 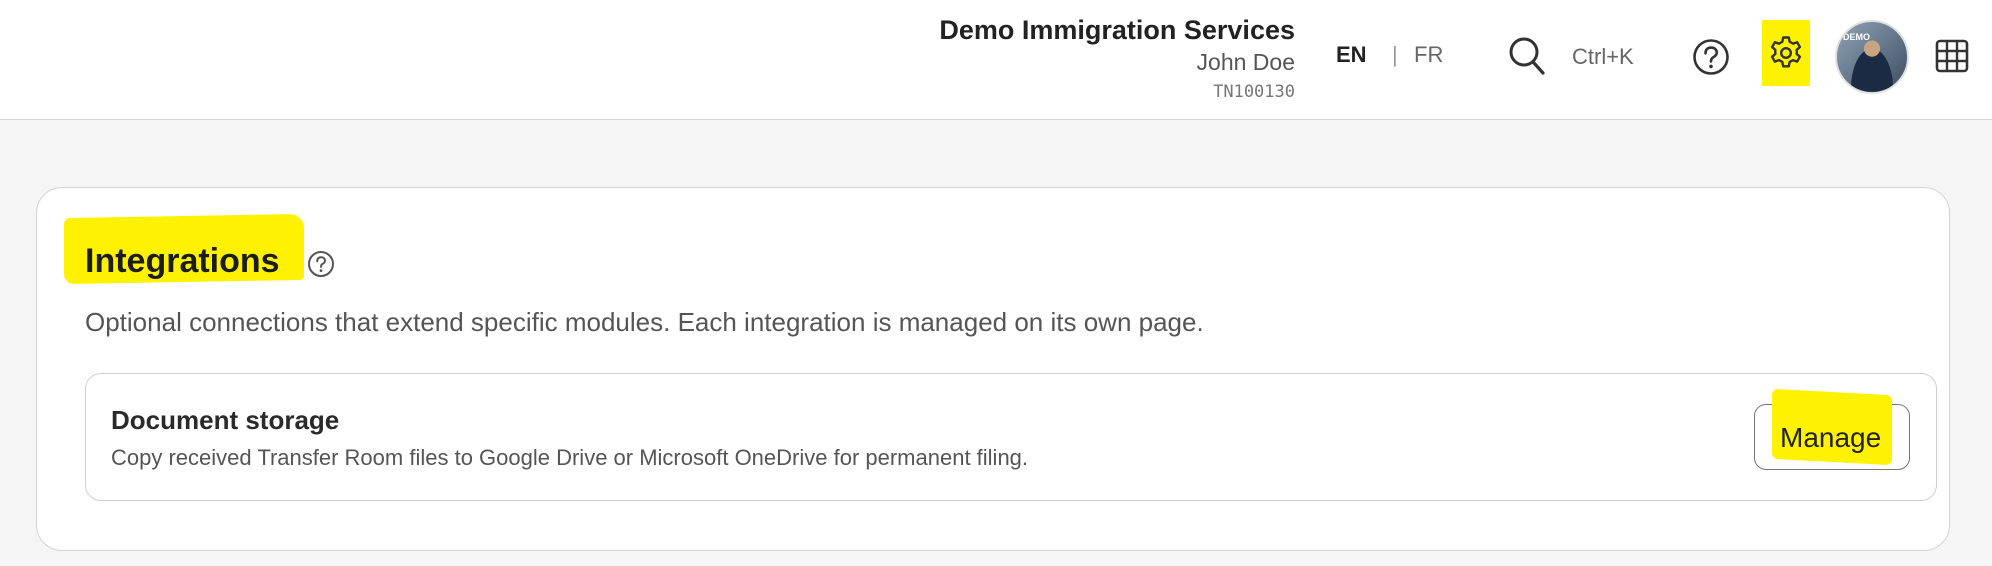 I want to click on integrations-title: Integrations, so click(x=182, y=261).